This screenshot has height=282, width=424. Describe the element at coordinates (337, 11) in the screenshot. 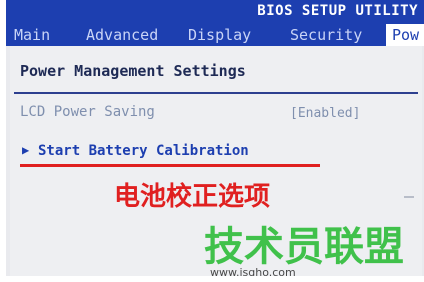

I see `window-title: BIOS SETUP UTILITY` at that location.